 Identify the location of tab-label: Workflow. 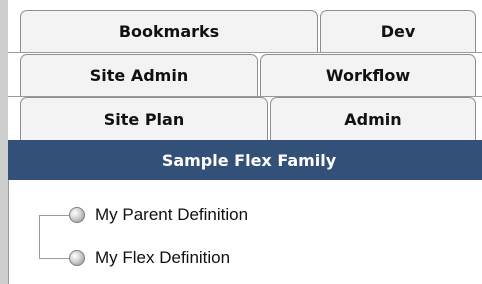
(368, 75).